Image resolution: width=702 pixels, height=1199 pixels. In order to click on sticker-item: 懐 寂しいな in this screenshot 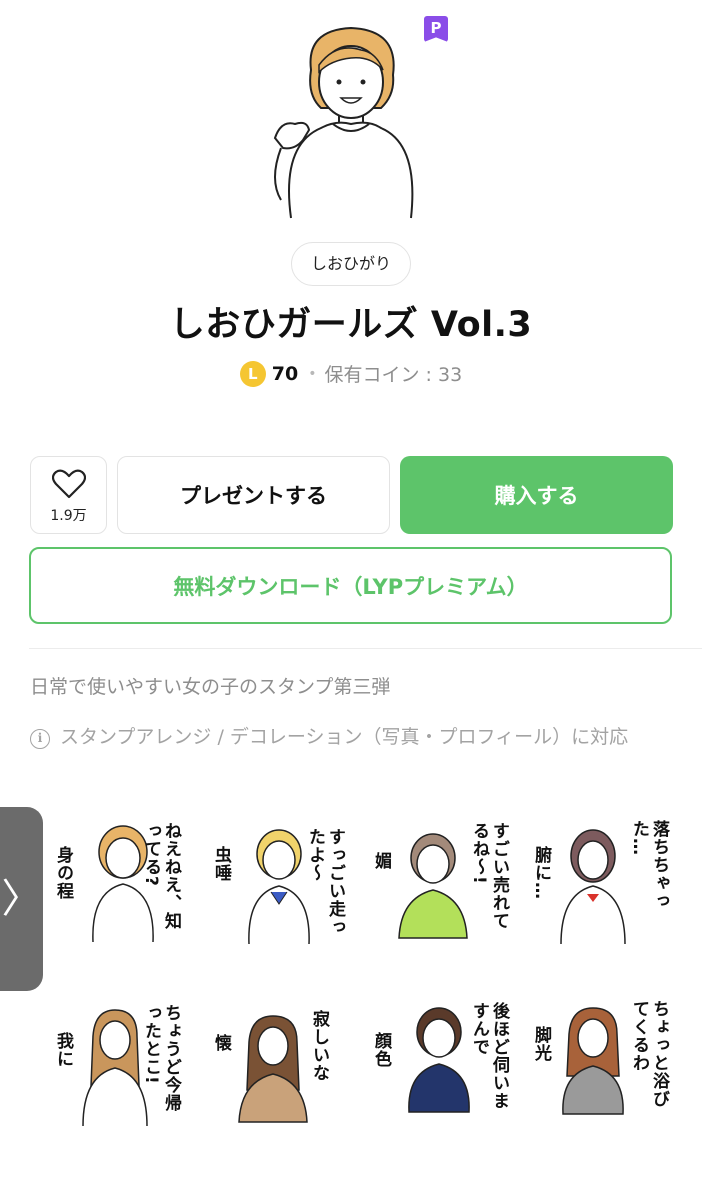, I will do `click(280, 1063)`.